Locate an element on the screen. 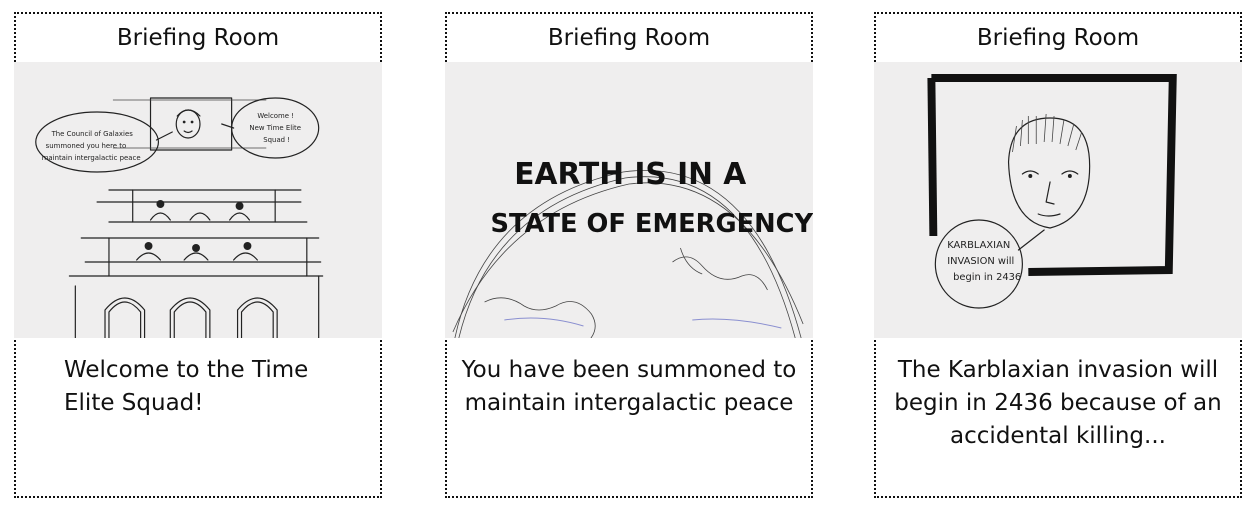 This screenshot has width=1253, height=518. panel-caption: Welcome to the Time Elite Squad! is located at coordinates (186, 386).